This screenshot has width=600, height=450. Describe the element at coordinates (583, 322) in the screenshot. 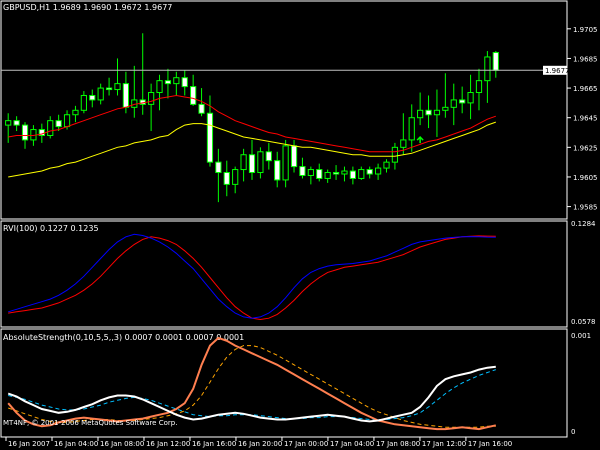

I see `y-tick-label: 0.0578` at that location.